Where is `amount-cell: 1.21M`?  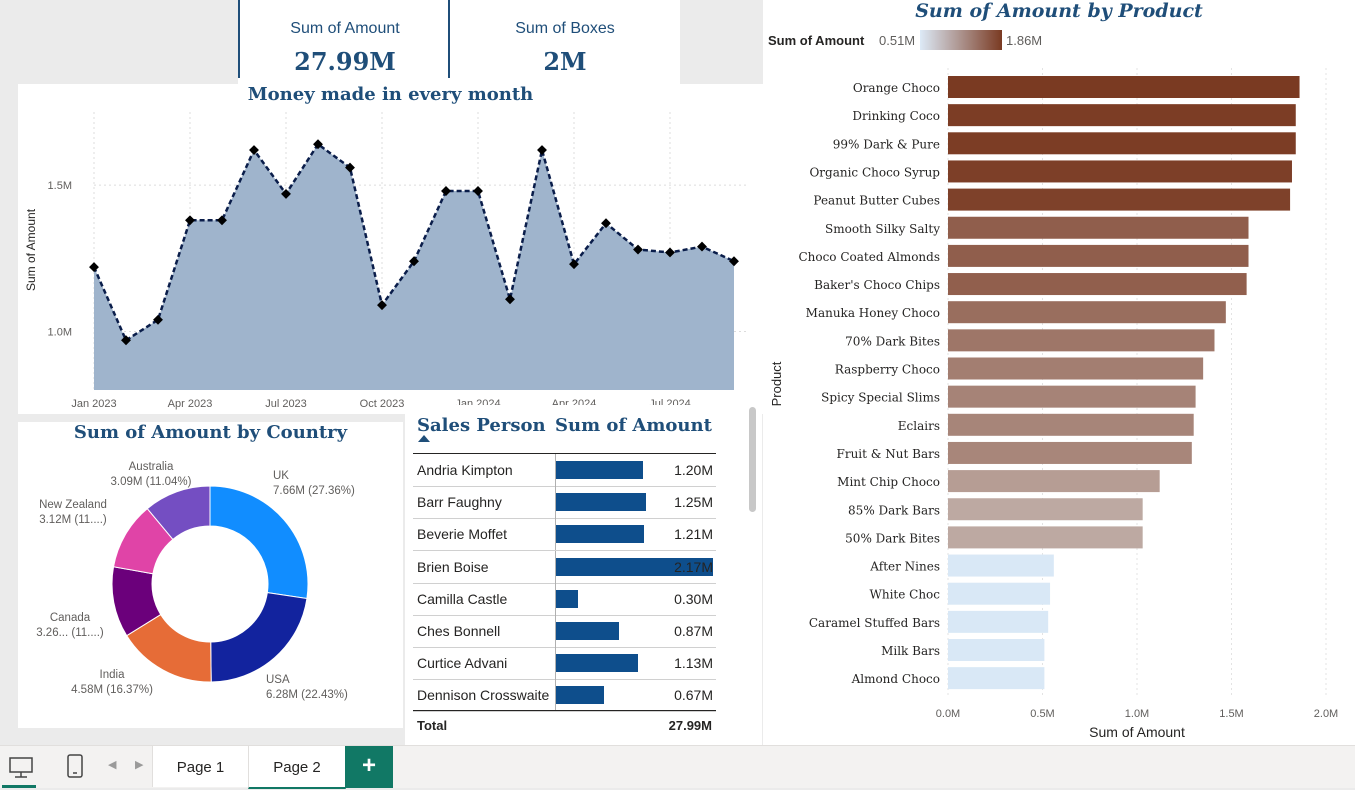 amount-cell: 1.21M is located at coordinates (636, 534).